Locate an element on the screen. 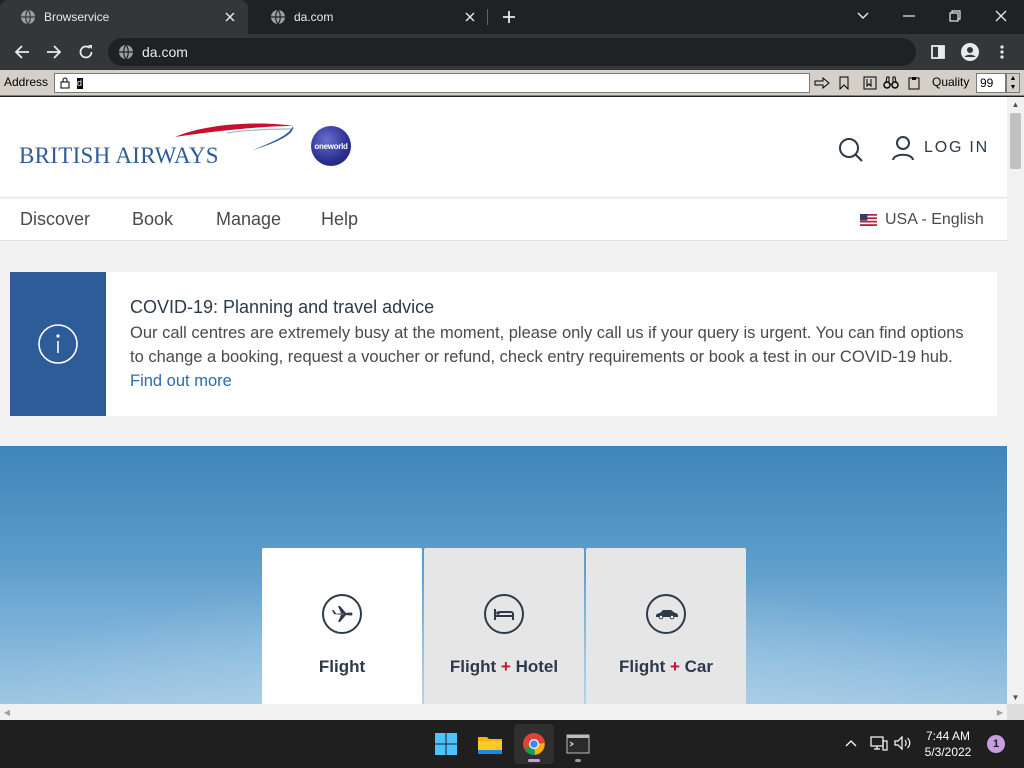 The height and width of the screenshot is (768, 1024). new-tab-button is located at coordinates (509, 17).